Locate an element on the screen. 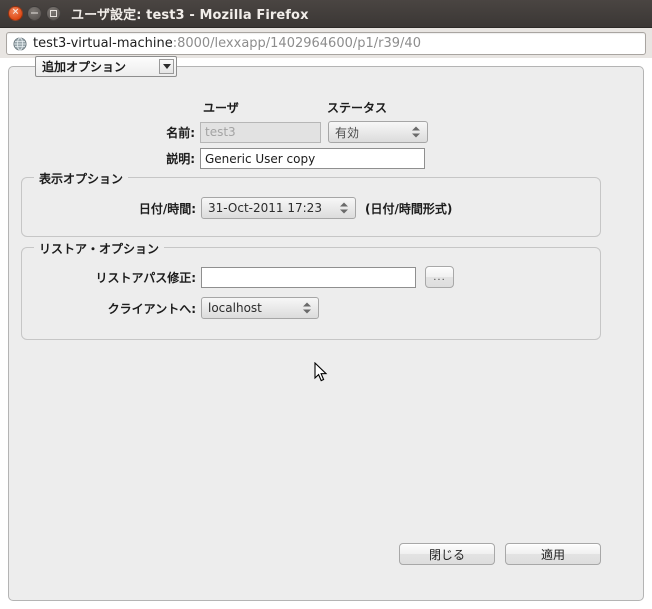 The image size is (652, 609). chevron-down-icon is located at coordinates (166, 66).